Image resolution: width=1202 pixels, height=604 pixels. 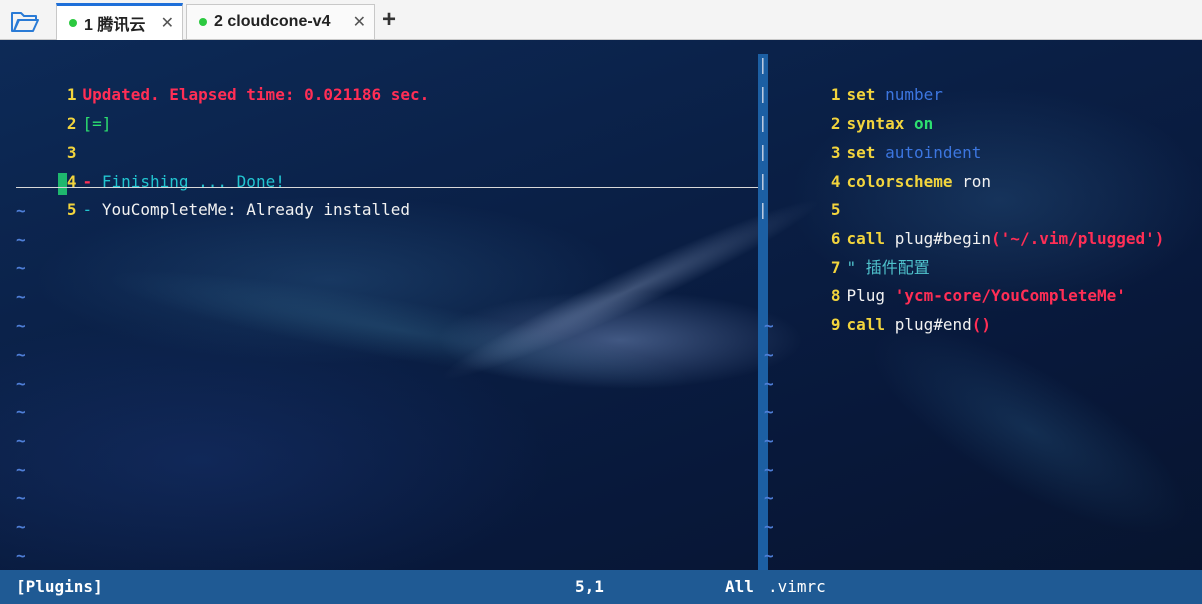 What do you see at coordinates (387, 187) in the screenshot?
I see `cursor-line` at bounding box center [387, 187].